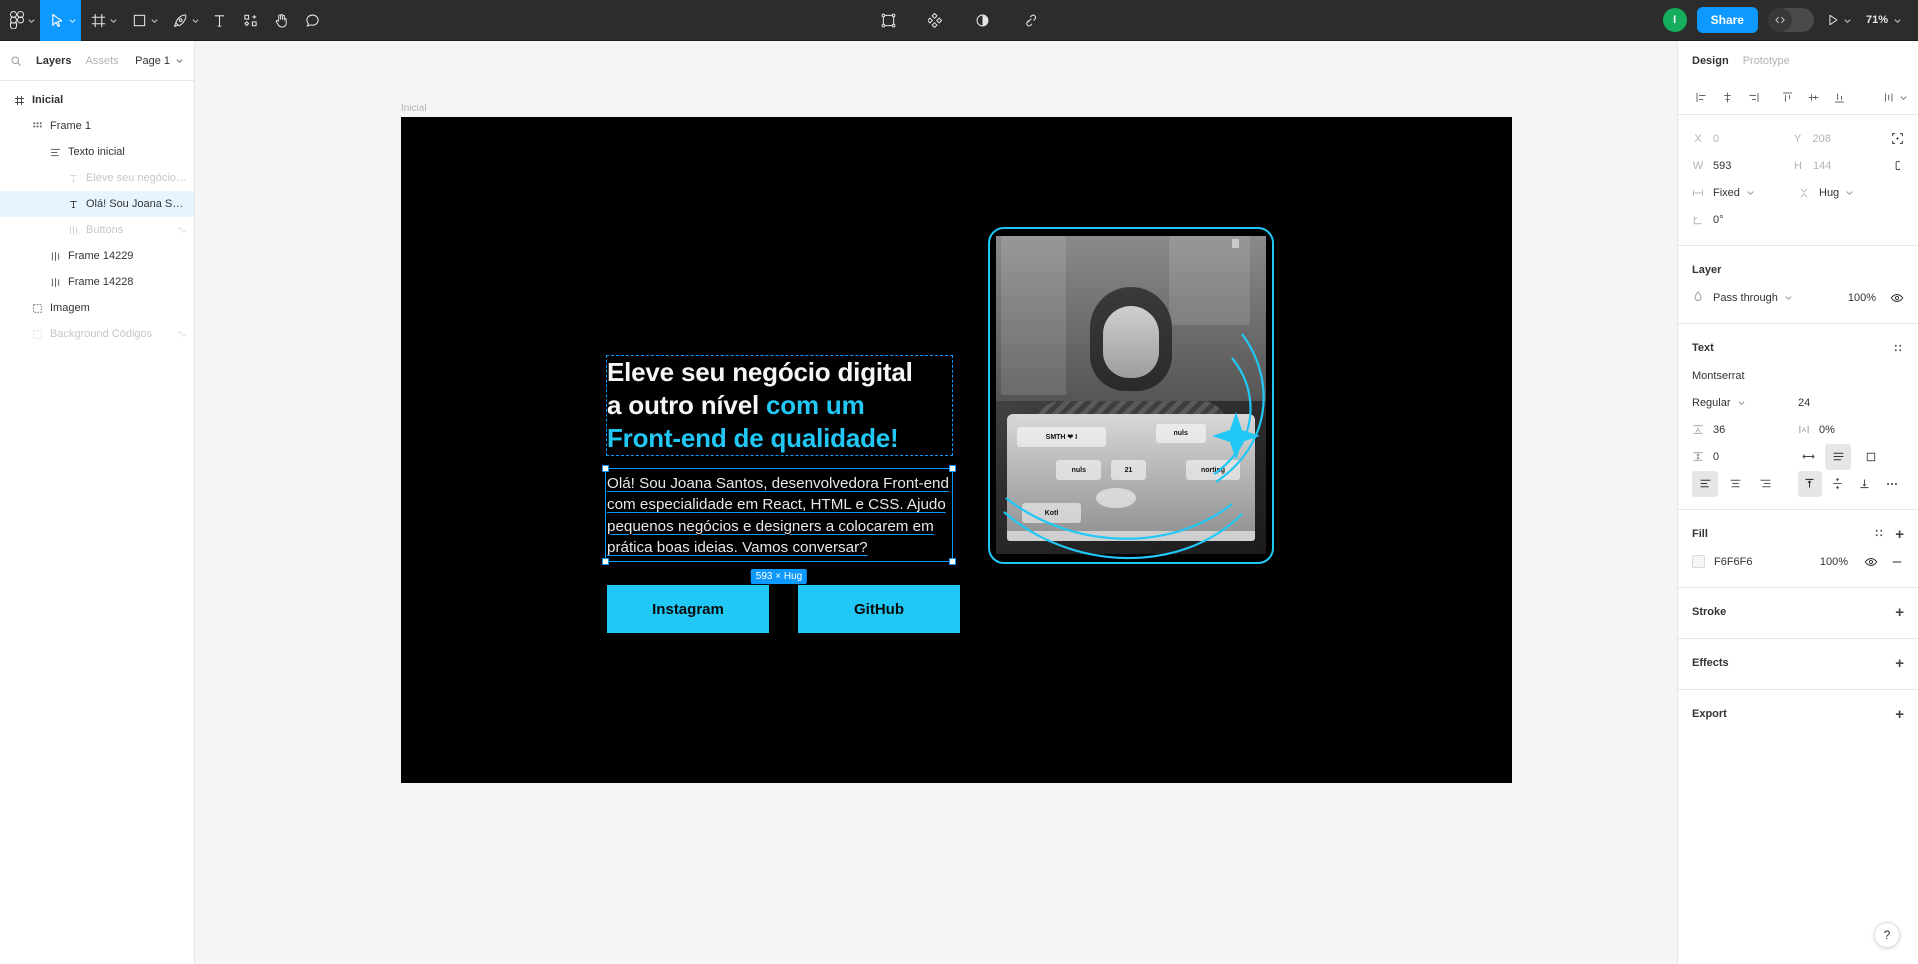 This screenshot has width=1918, height=964. I want to click on instagram-button: Instagram, so click(688, 609).